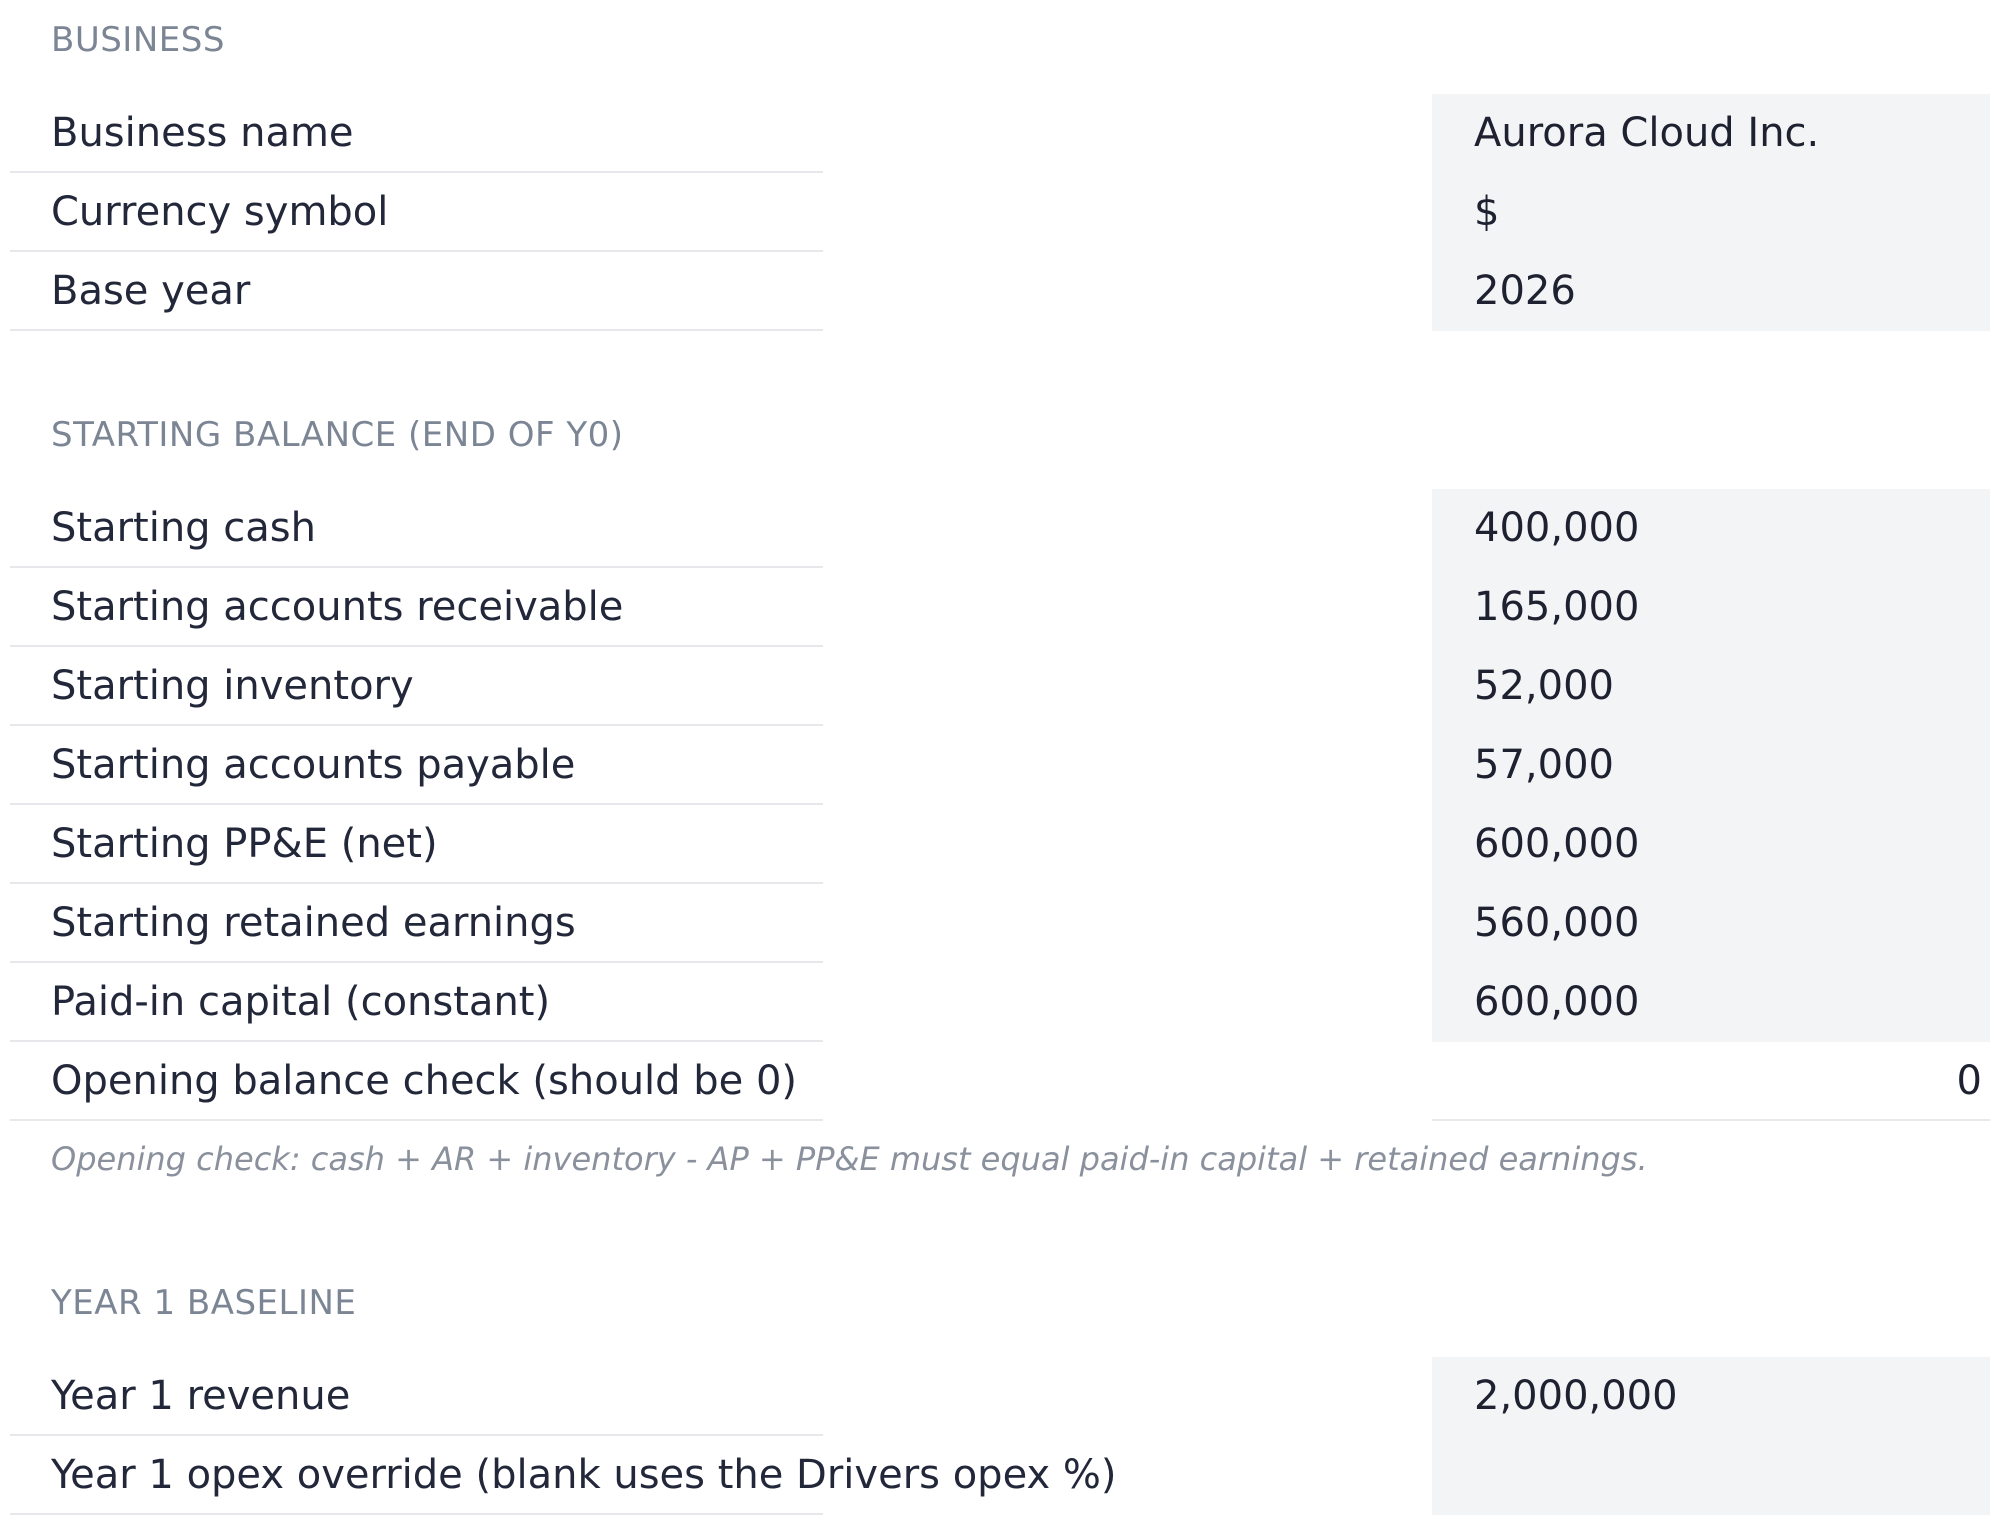 The image size is (2000, 1539). I want to click on starting-retained-earnings-label: Starting retained earnings, so click(313, 923).